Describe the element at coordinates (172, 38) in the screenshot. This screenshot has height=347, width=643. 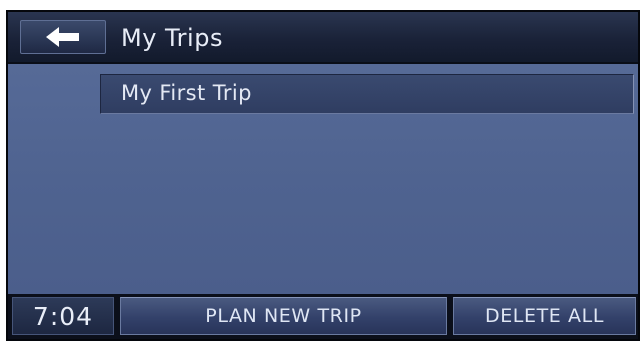
I see `page-title: My Trips` at that location.